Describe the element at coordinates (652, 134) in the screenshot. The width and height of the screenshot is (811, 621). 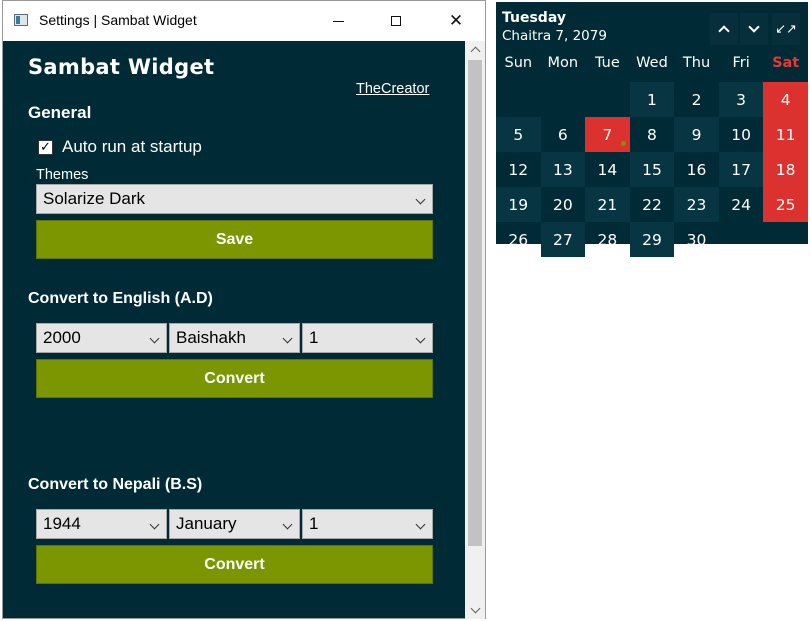
I see `calendar-day-cell: 8` at that location.